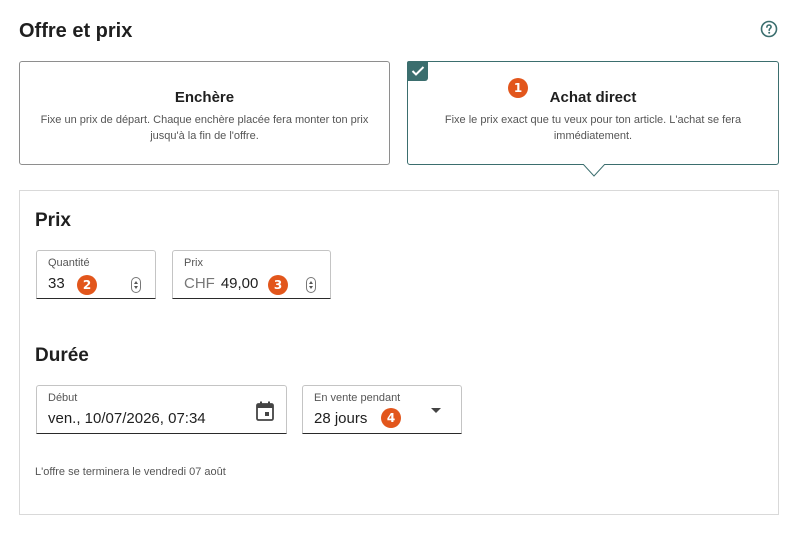 This screenshot has height=535, width=799. Describe the element at coordinates (204, 97) in the screenshot. I see `auction-title: Enchère` at that location.